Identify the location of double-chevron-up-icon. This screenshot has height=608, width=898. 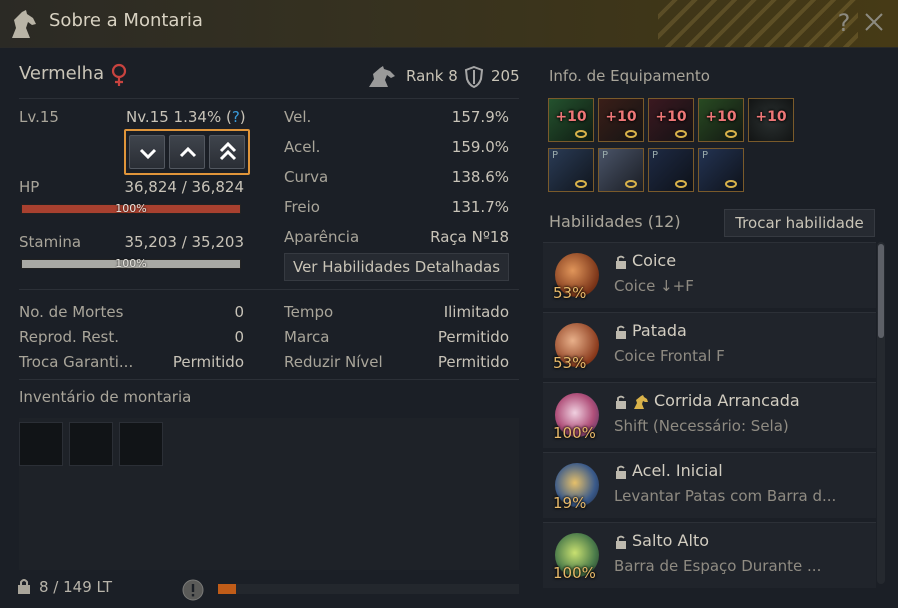
(228, 151).